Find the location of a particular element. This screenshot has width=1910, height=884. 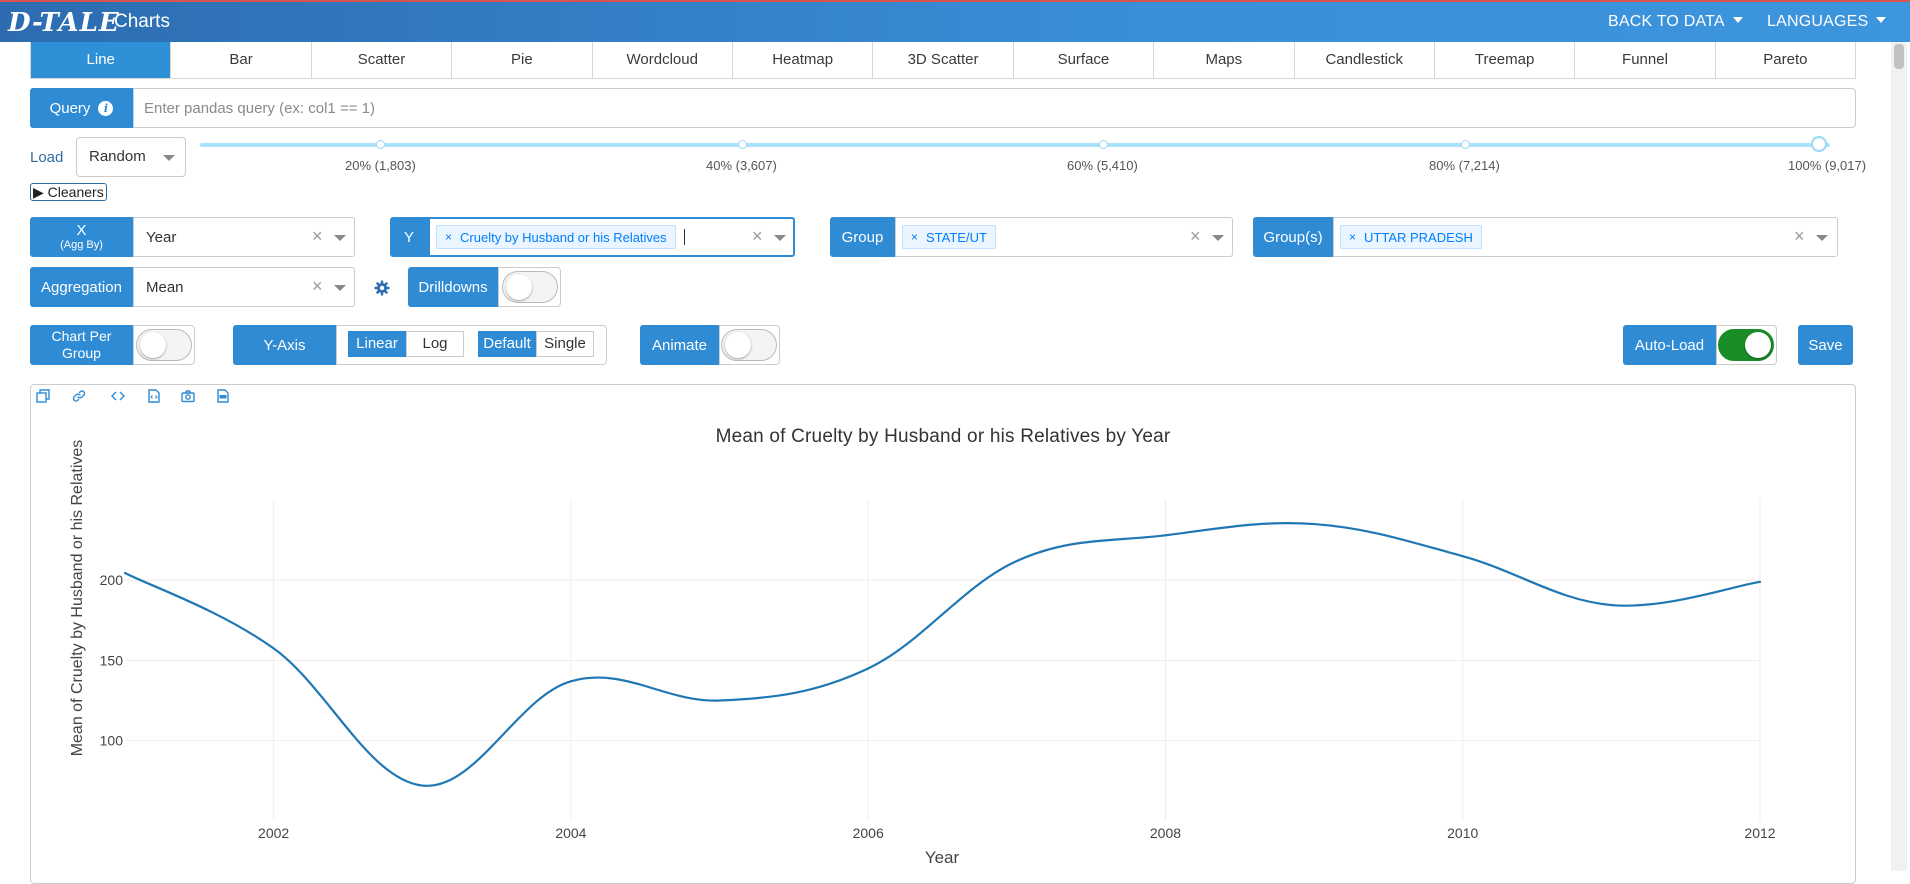

scrollbar-thumb is located at coordinates (1899, 56).